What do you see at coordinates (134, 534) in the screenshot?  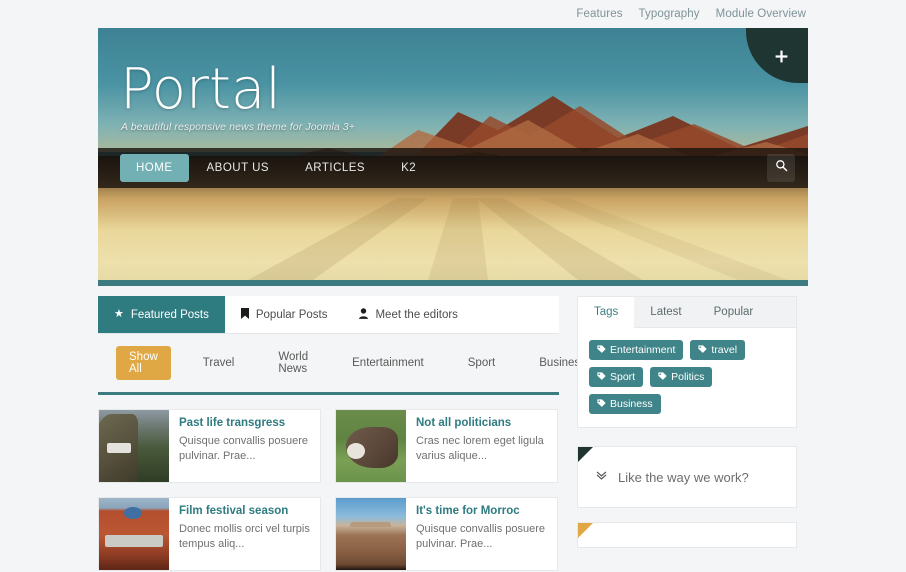 I see `theater-building-photo` at bounding box center [134, 534].